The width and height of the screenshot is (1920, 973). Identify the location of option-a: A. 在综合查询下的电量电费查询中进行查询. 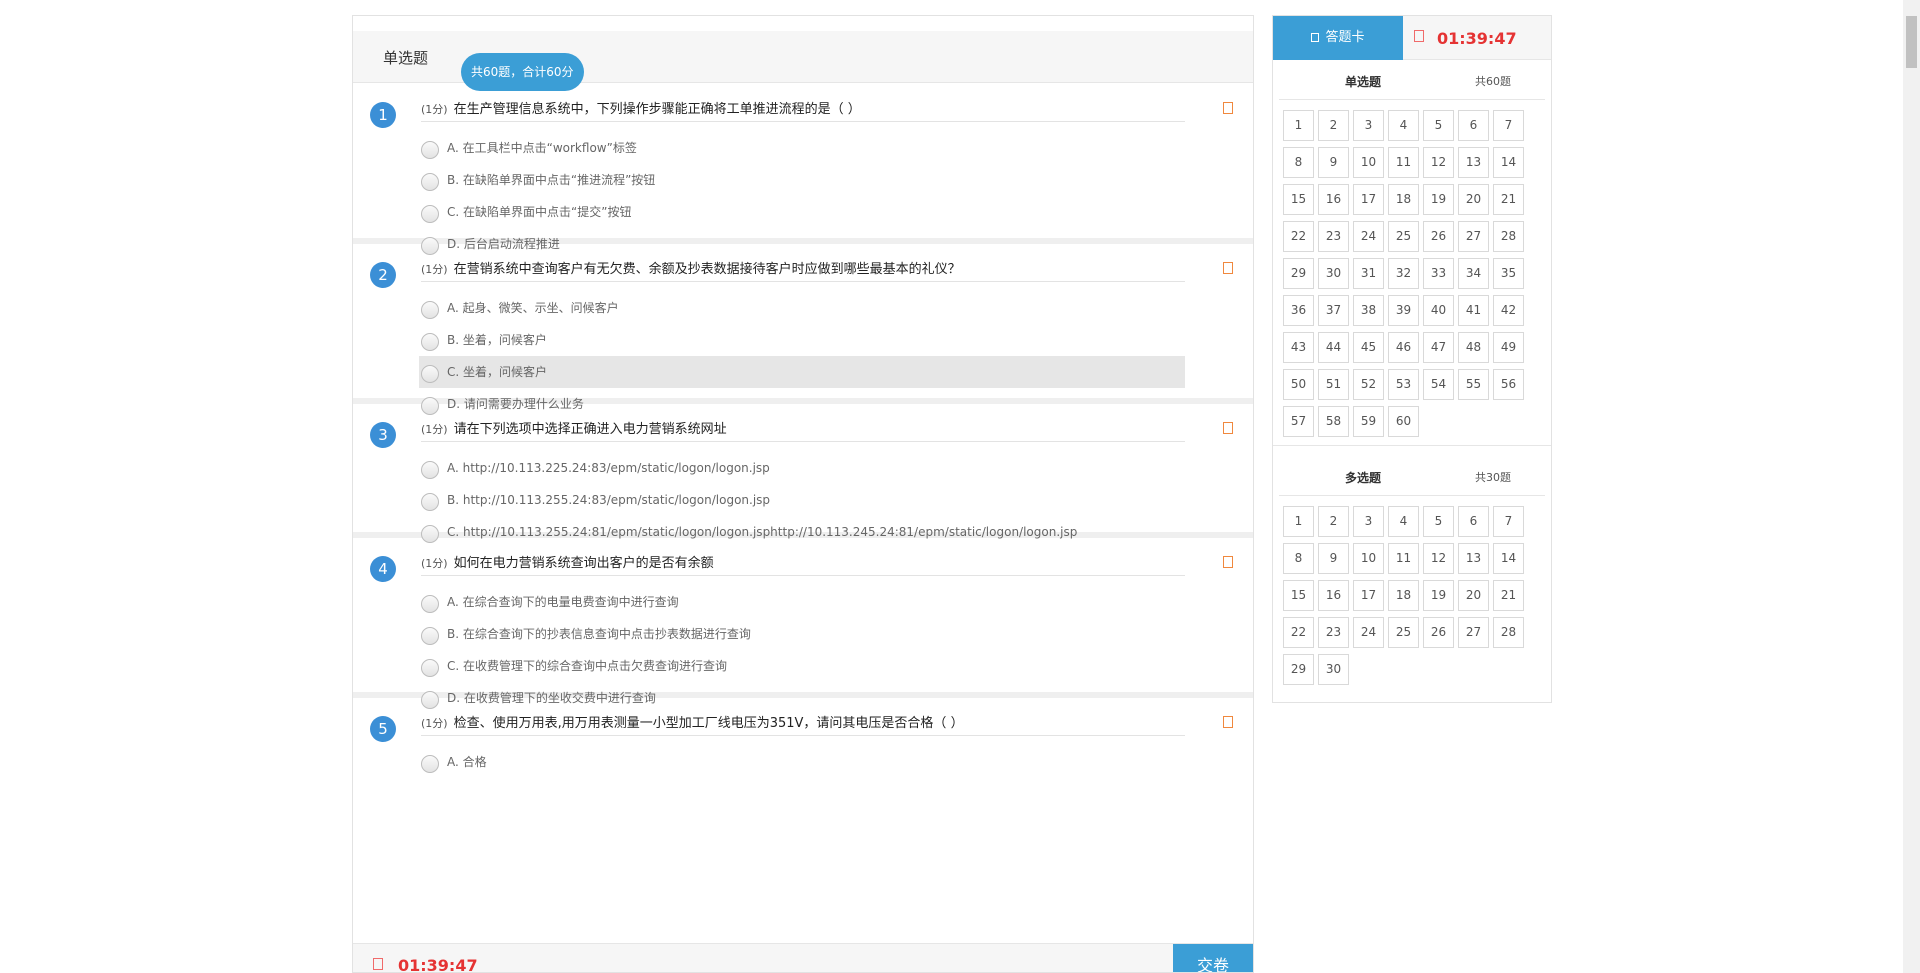
(802, 602).